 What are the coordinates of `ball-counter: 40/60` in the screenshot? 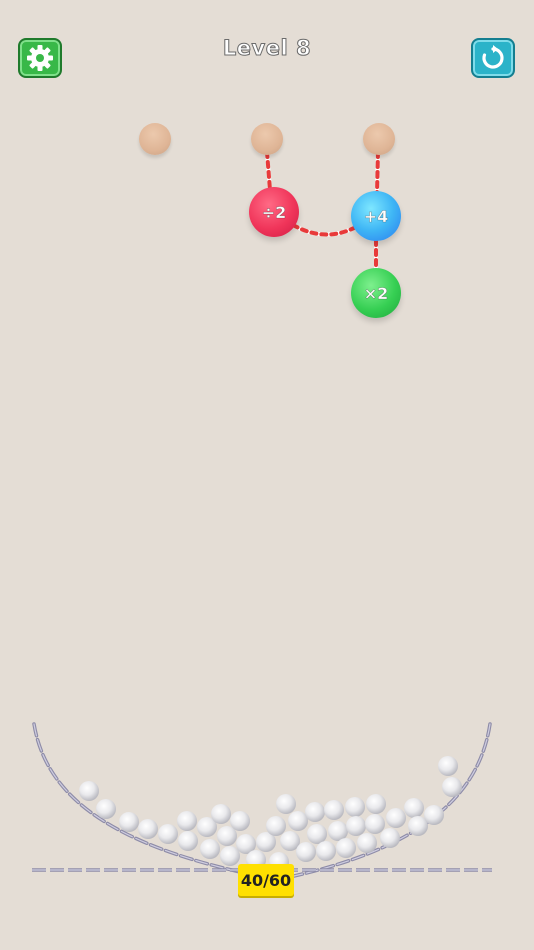 It's located at (266, 880).